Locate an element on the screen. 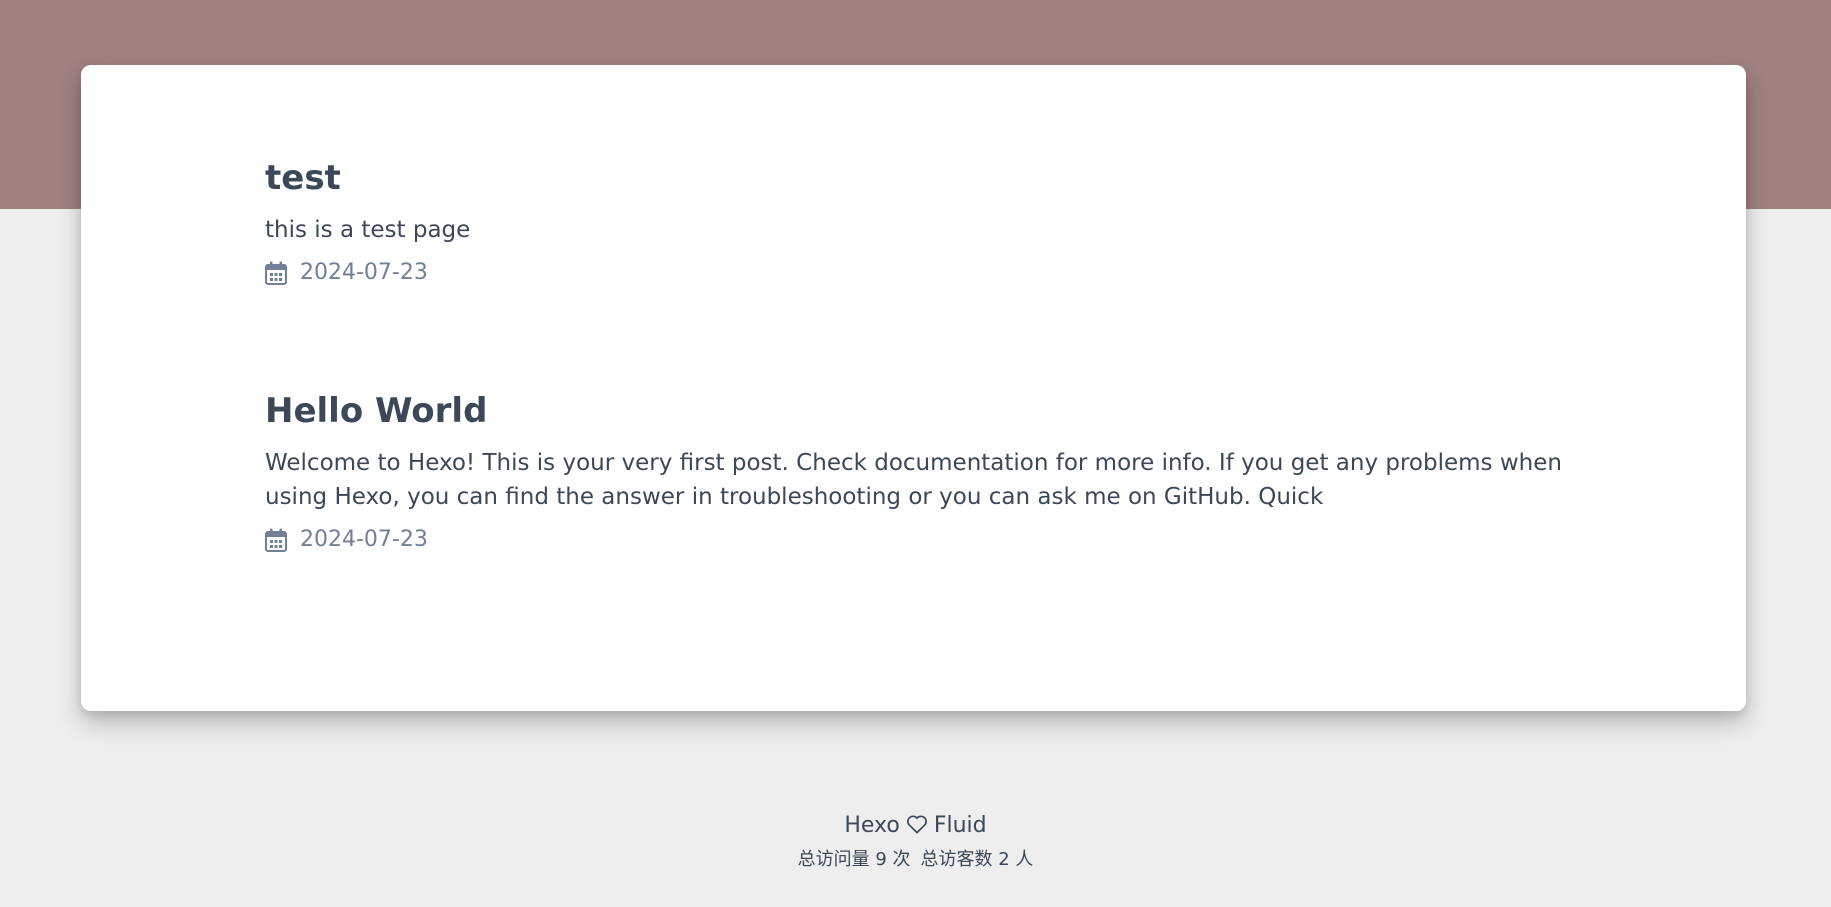 The height and width of the screenshot is (907, 1831). heart-icon is located at coordinates (917, 826).